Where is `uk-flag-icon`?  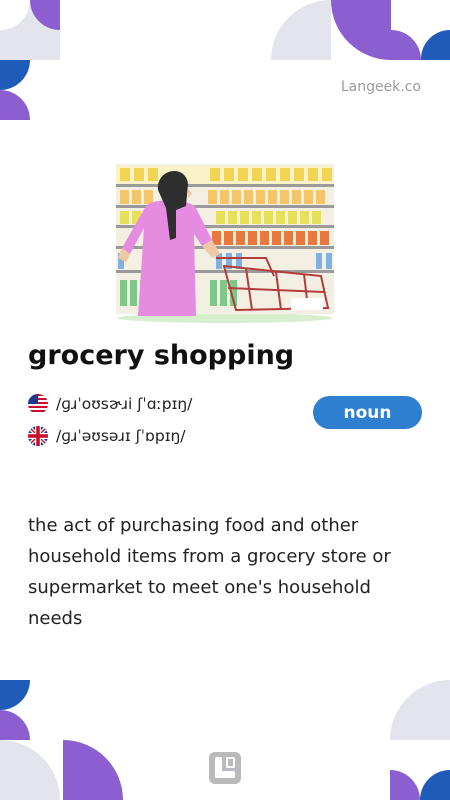 uk-flag-icon is located at coordinates (38, 436).